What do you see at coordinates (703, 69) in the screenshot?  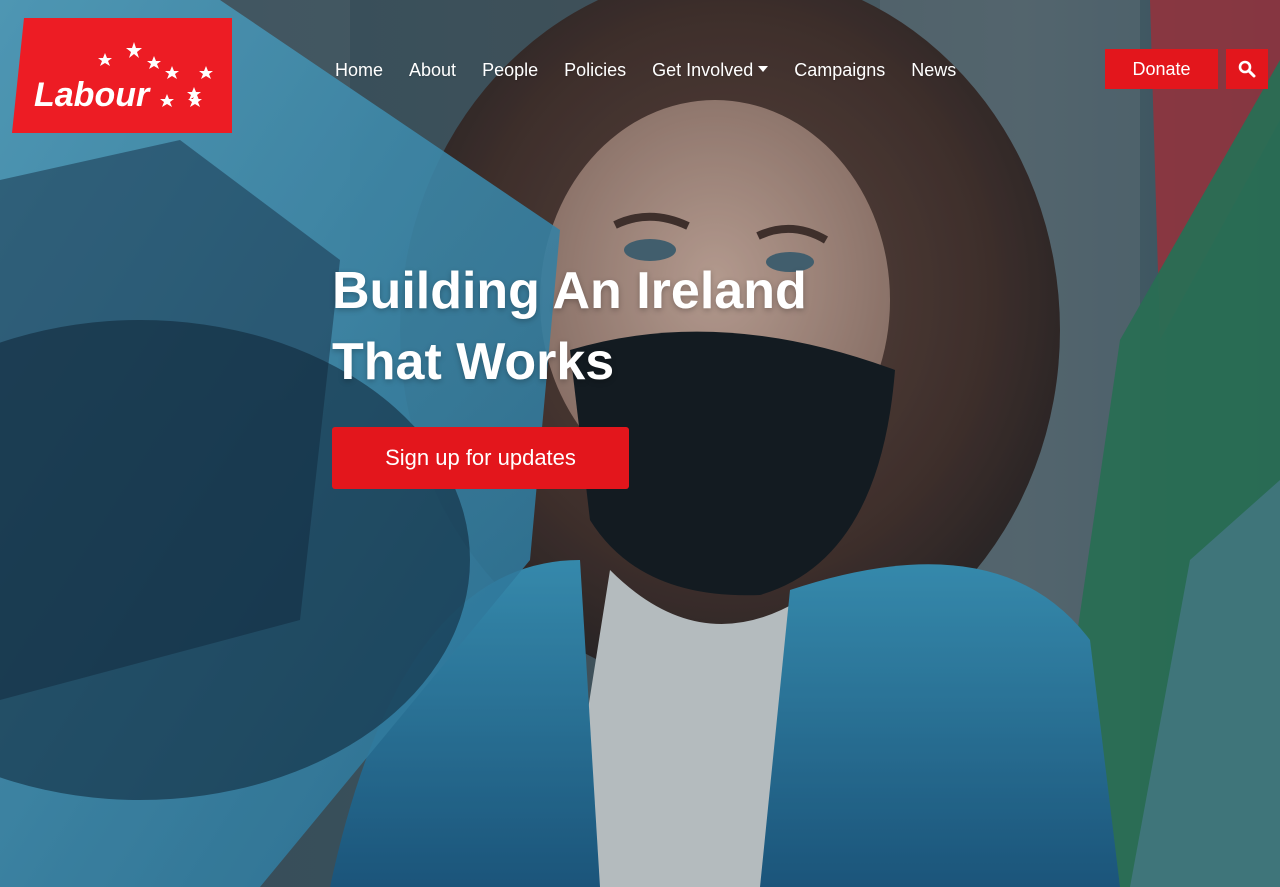 I see `nav-item-get-involved-label: Get Involved` at bounding box center [703, 69].